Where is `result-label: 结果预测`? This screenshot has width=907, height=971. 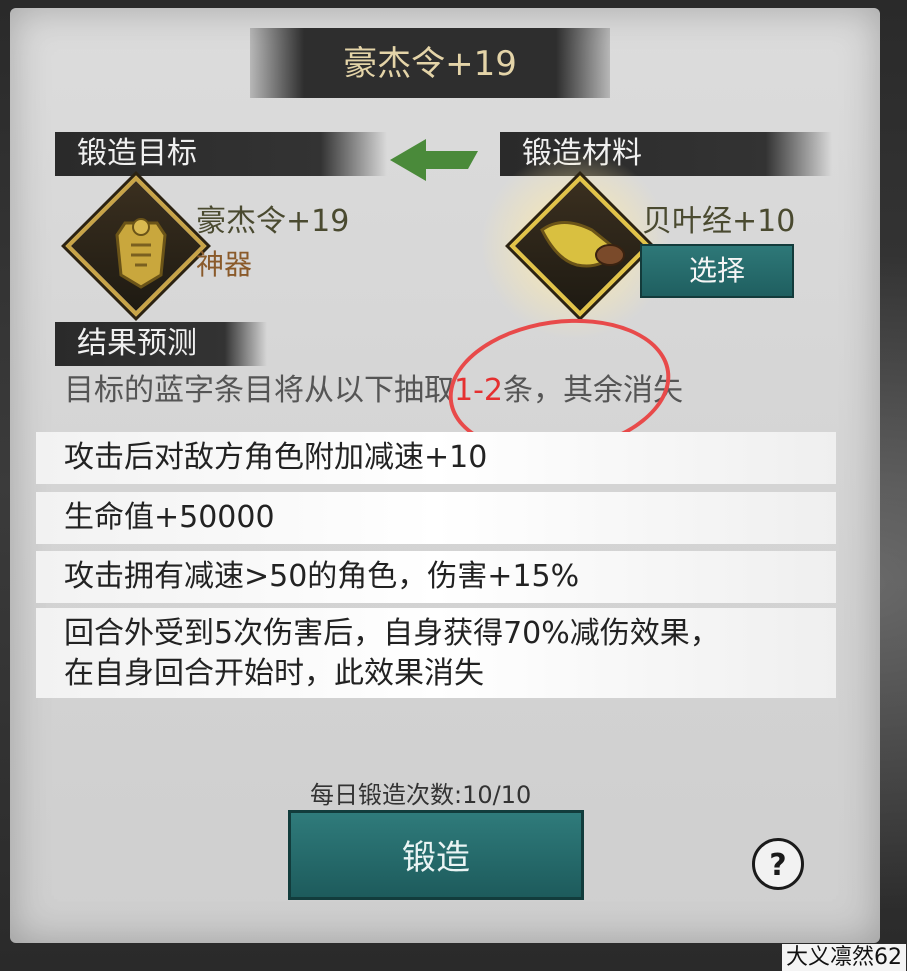
result-label: 结果预测 is located at coordinates (161, 344).